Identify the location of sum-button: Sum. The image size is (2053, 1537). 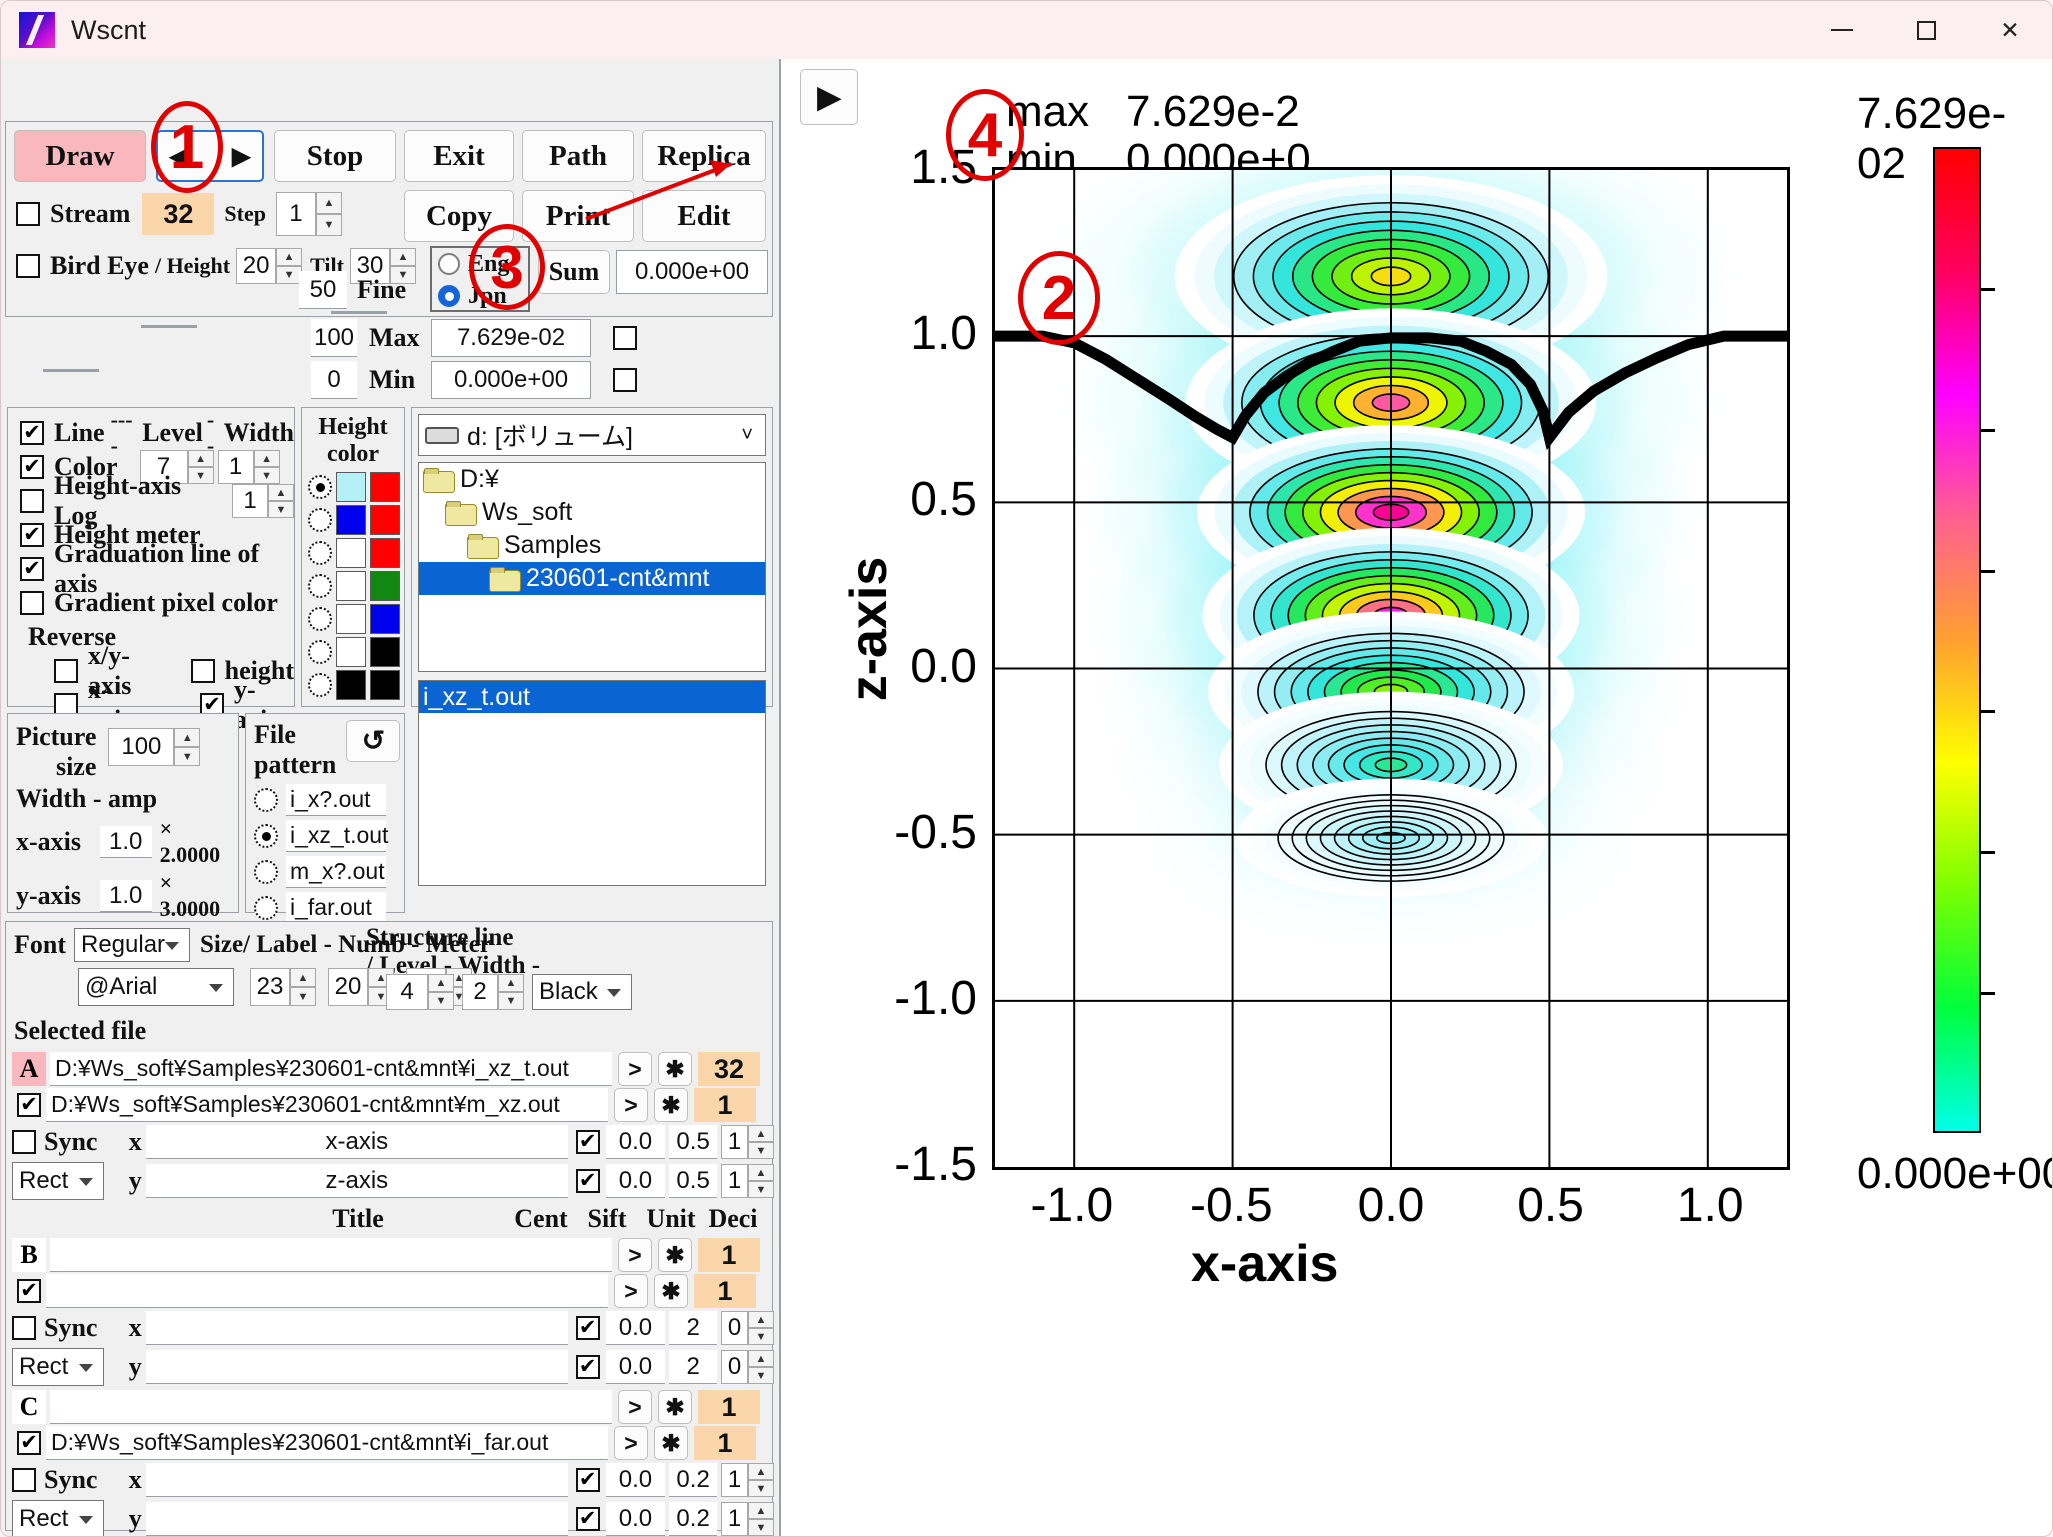
(574, 272).